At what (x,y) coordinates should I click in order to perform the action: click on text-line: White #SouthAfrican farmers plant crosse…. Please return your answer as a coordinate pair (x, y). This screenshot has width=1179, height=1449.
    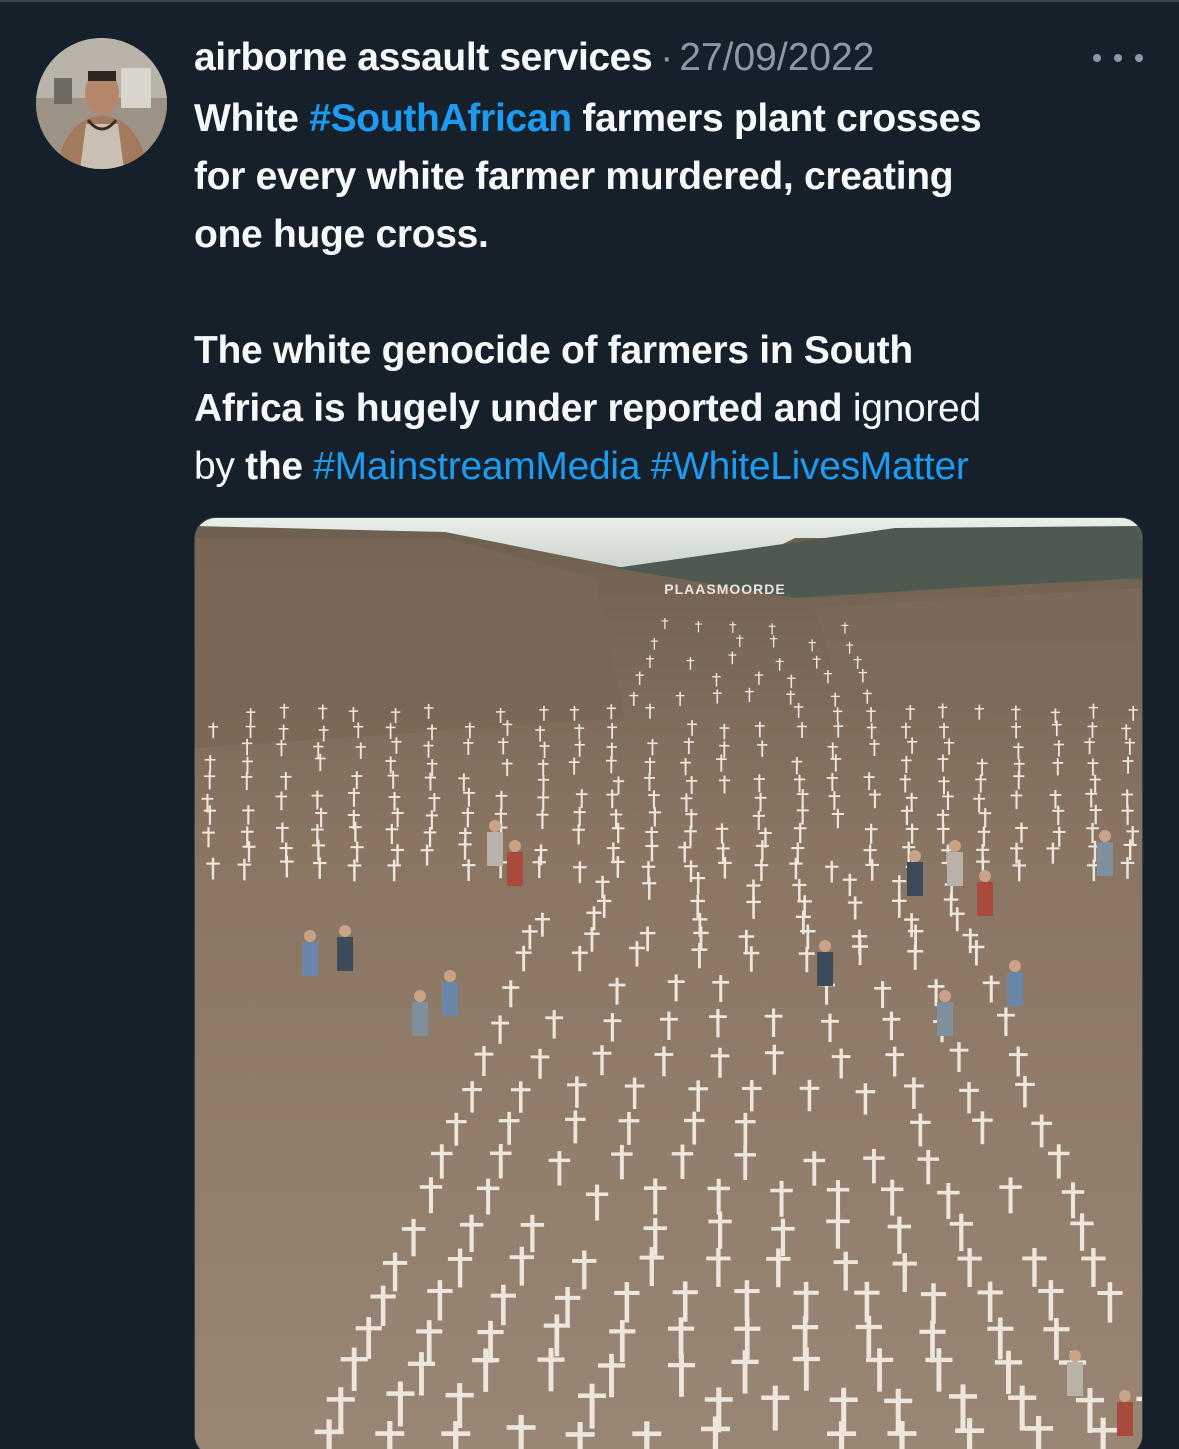
    Looking at the image, I should click on (669, 119).